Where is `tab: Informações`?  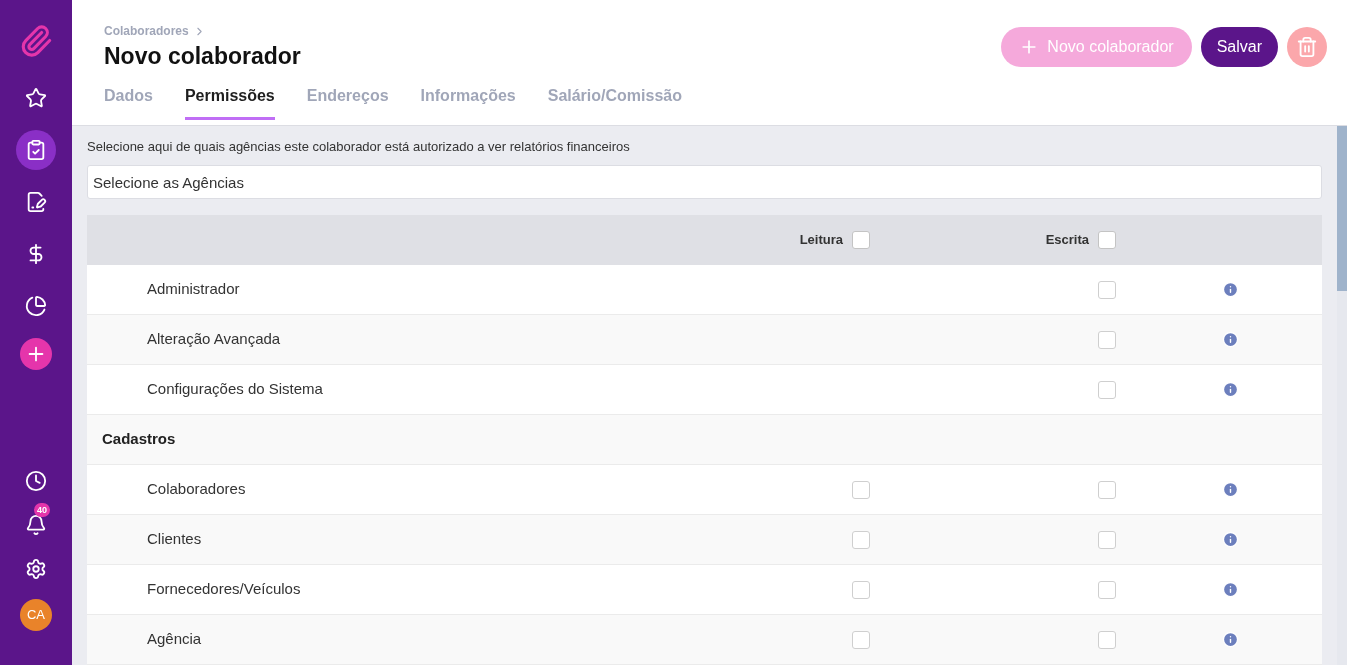 tab: Informações is located at coordinates (468, 102).